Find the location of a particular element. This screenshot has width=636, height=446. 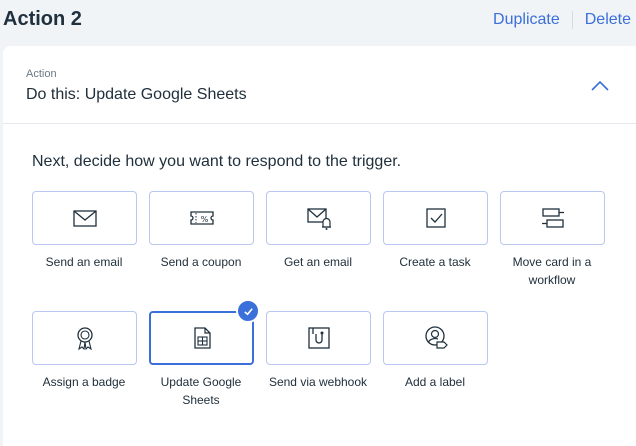

checkbox-icon is located at coordinates (435, 218).